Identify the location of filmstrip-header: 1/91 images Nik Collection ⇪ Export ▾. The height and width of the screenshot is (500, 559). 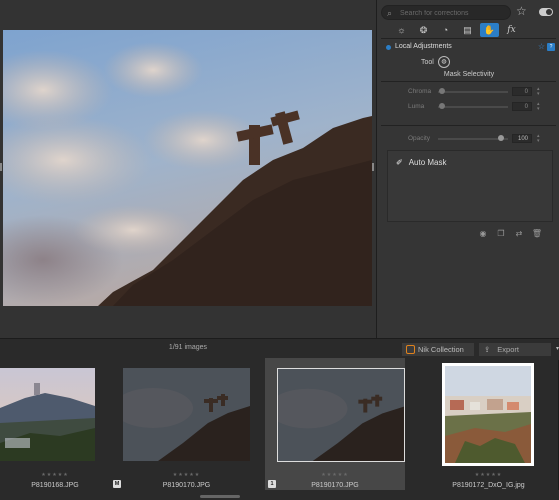
(279, 348).